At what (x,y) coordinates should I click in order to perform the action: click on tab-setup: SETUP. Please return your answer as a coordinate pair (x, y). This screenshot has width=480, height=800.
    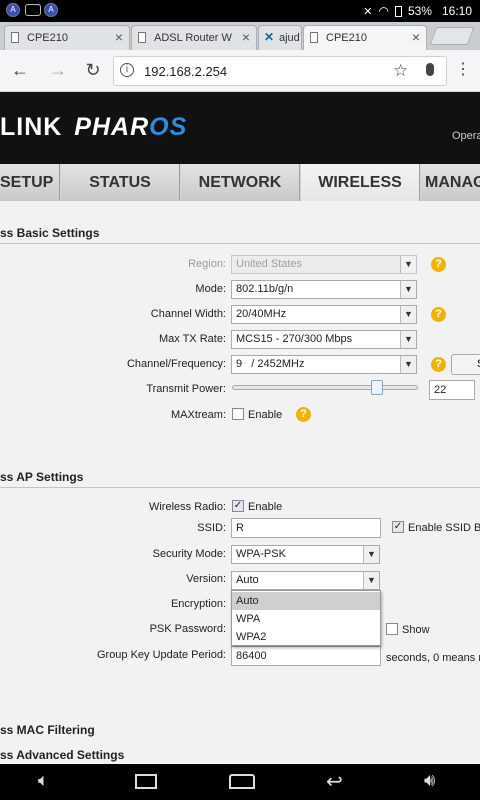
    Looking at the image, I should click on (30, 182).